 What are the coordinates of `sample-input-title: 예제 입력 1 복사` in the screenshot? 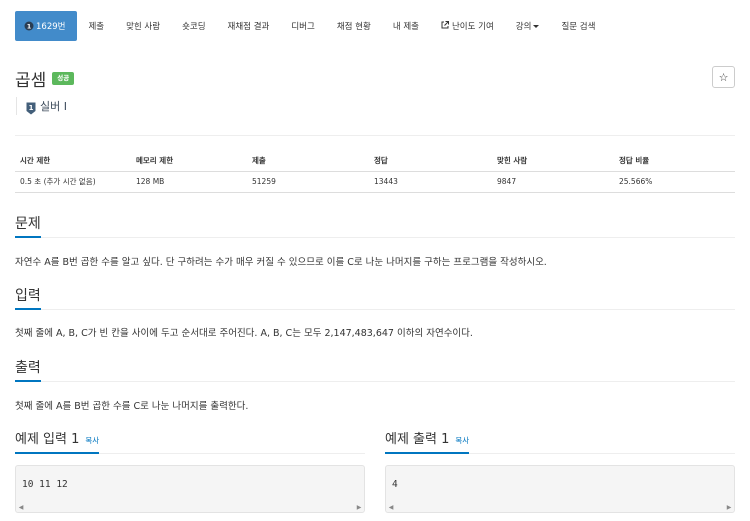 It's located at (57, 442).